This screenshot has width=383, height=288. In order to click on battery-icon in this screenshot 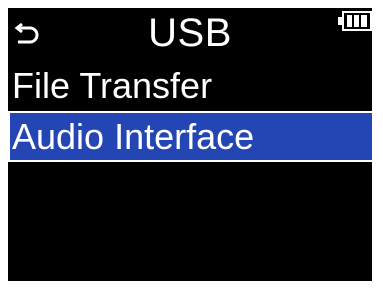, I will do `click(355, 21)`.